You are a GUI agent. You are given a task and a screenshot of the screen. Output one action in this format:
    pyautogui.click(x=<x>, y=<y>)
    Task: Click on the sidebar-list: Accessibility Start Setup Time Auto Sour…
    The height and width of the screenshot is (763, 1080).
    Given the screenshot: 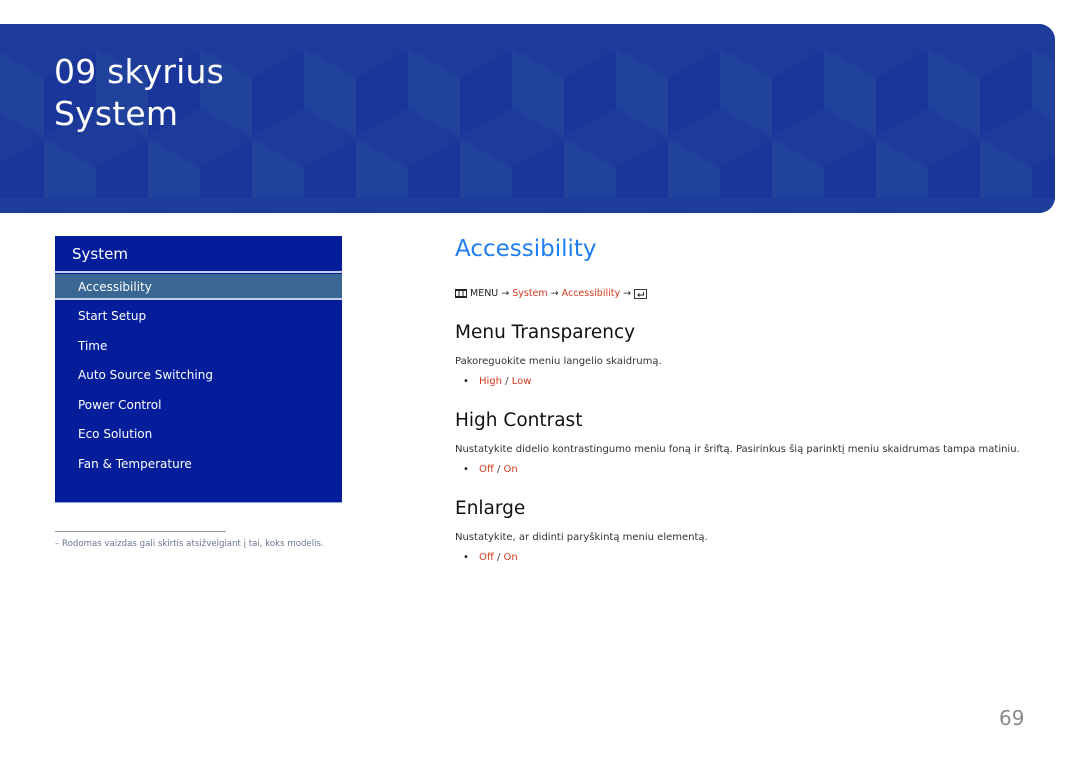 What is the action you would take?
    pyautogui.click(x=198, y=376)
    